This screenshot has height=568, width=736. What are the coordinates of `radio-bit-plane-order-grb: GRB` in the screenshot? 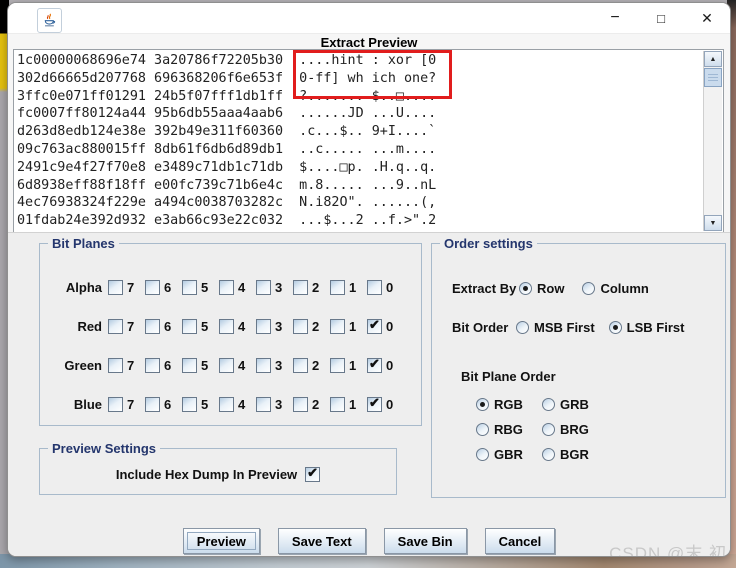 It's located at (565, 404).